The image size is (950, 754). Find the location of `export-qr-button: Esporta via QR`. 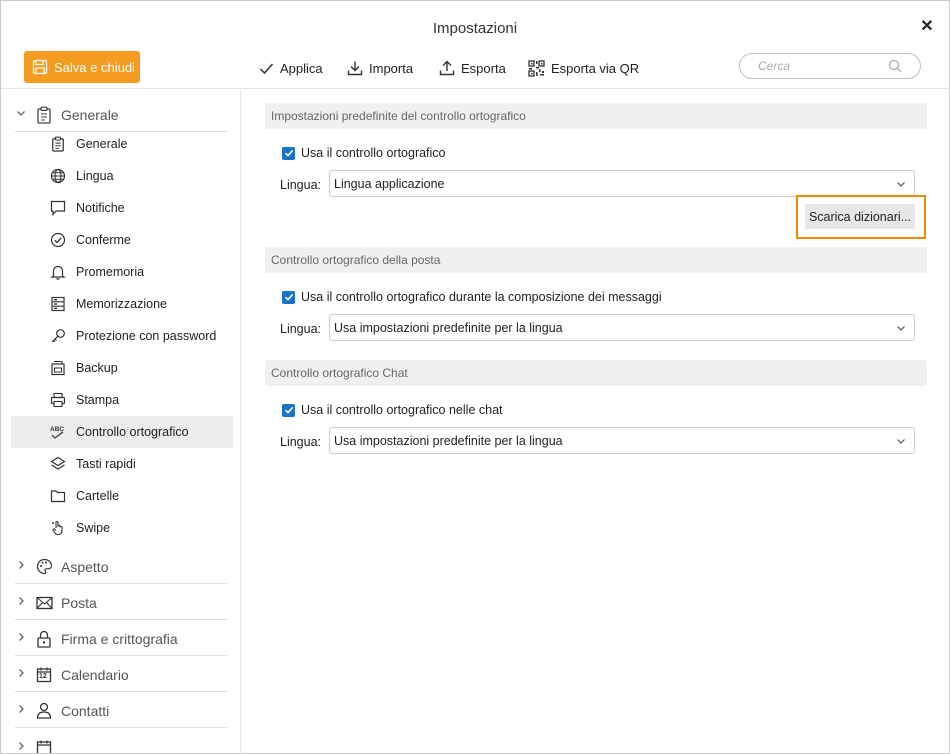

export-qr-button: Esporta via QR is located at coordinates (583, 68).